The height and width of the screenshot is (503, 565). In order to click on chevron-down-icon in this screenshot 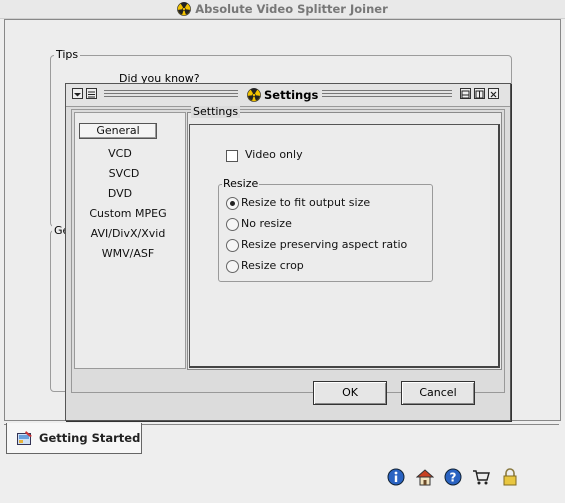, I will do `click(77, 95)`.